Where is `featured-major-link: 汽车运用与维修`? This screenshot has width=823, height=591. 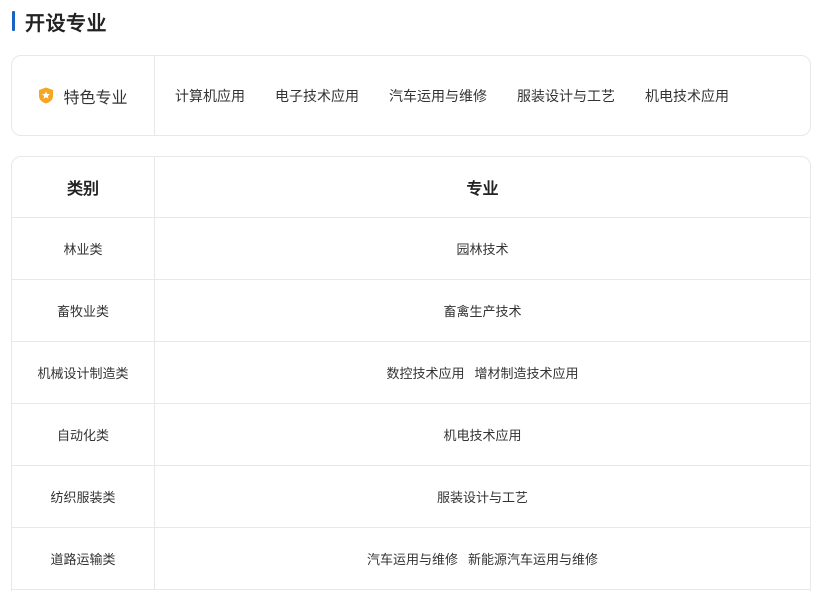 featured-major-link: 汽车运用与维修 is located at coordinates (438, 96).